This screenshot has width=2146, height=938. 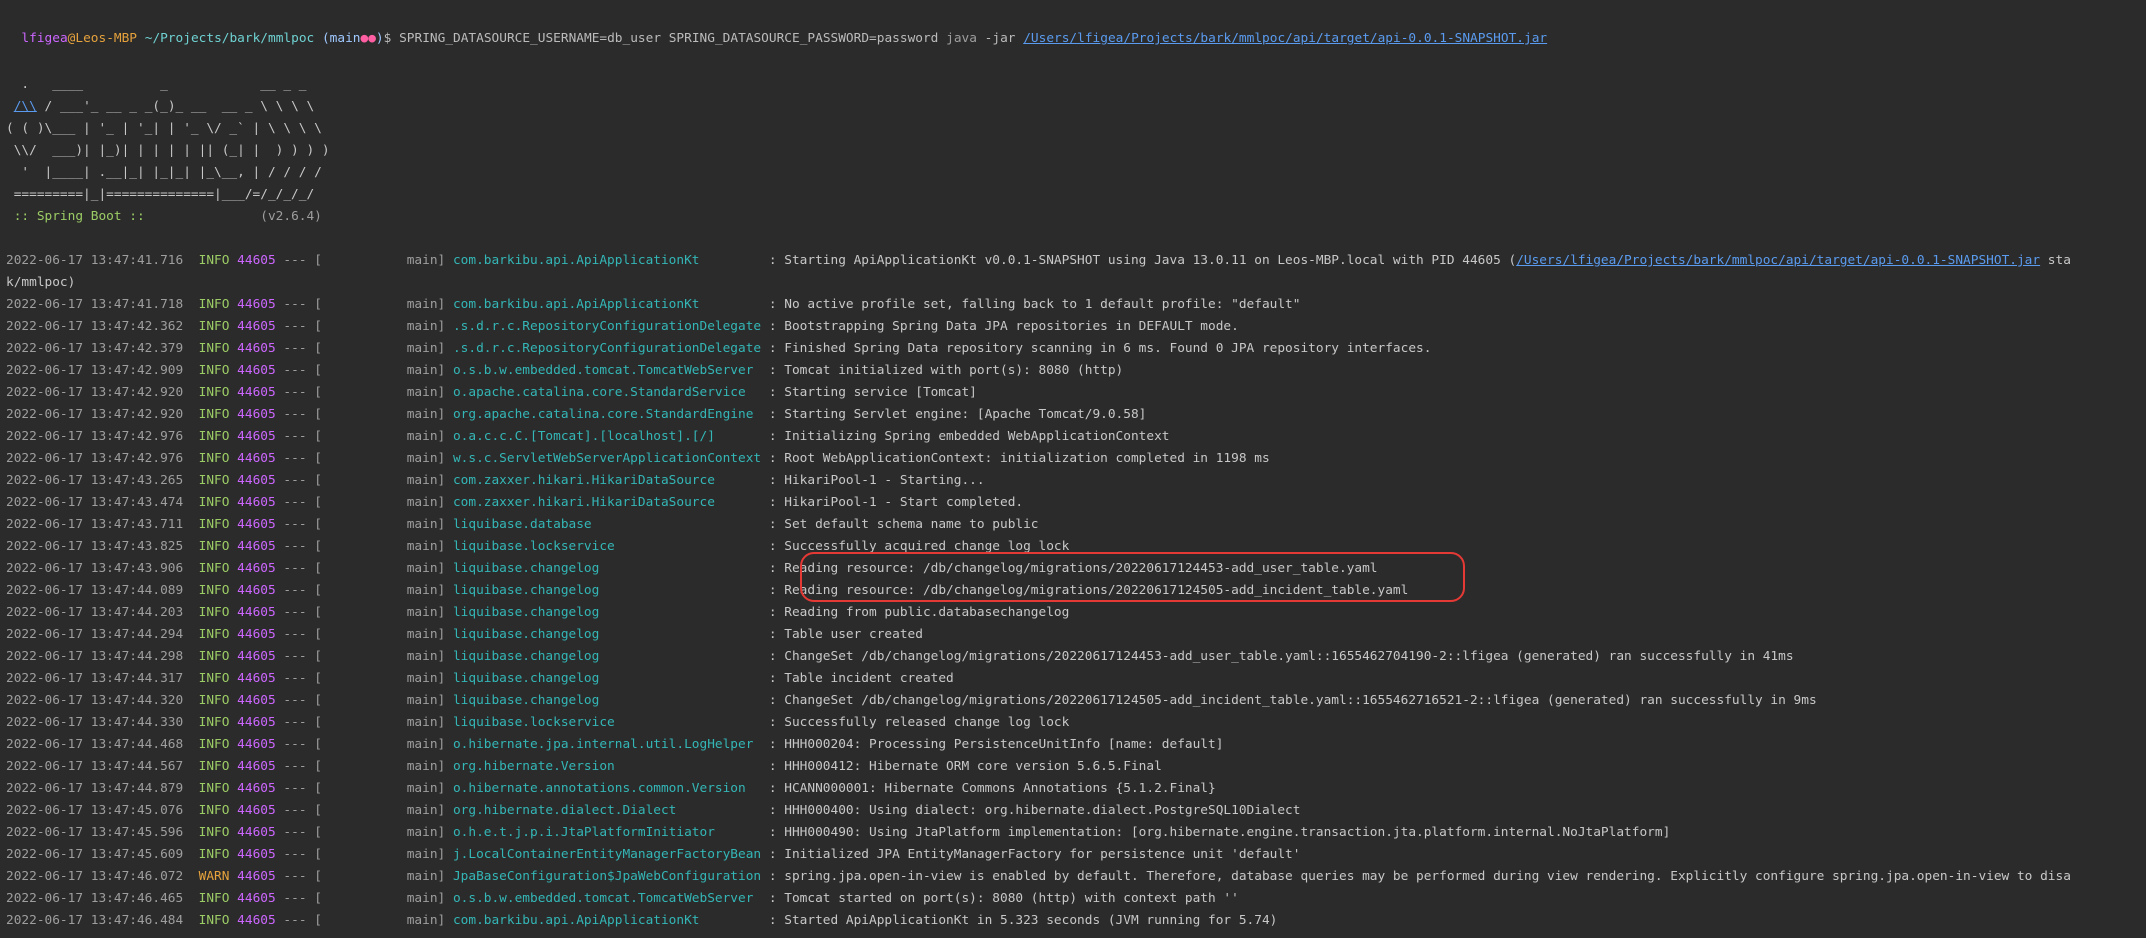 I want to click on log-message: : Set default schema name to public, so click(x=903, y=524).